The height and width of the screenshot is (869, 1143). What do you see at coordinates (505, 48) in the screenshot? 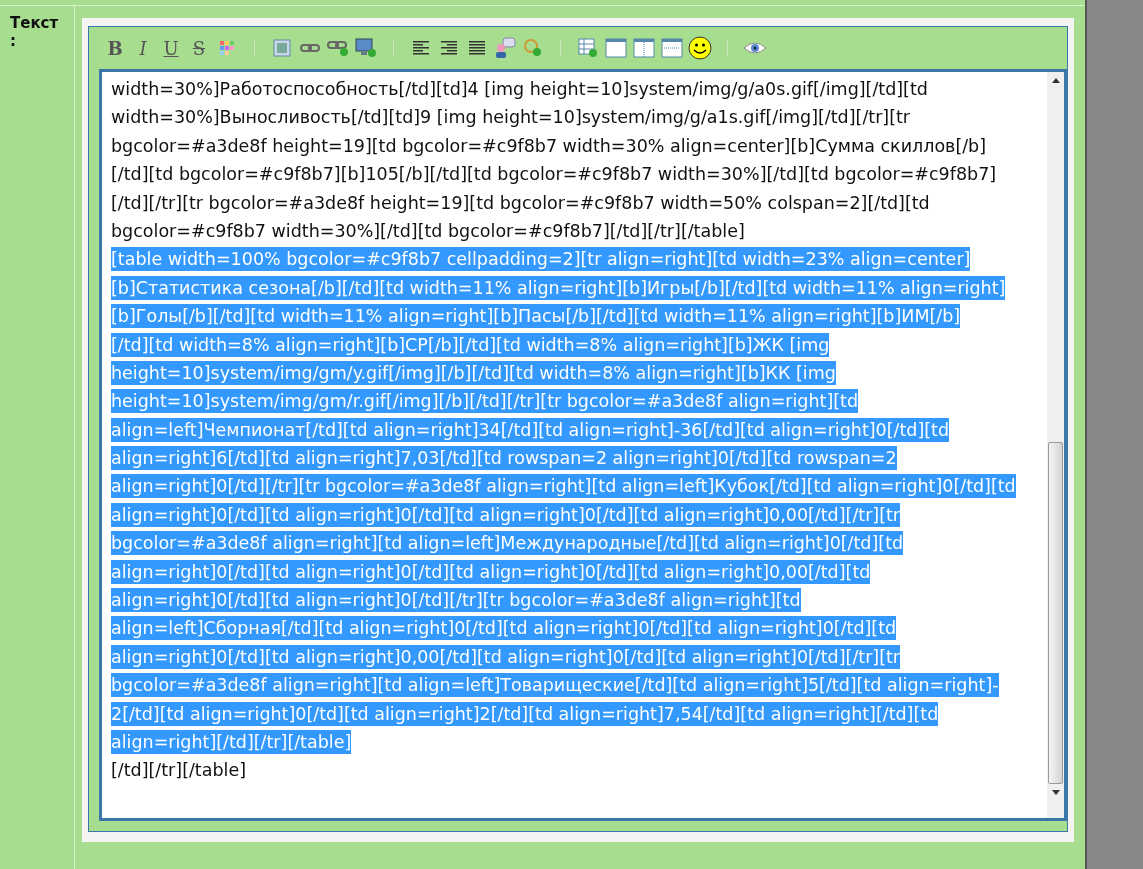
I see `user-comment-icon` at bounding box center [505, 48].